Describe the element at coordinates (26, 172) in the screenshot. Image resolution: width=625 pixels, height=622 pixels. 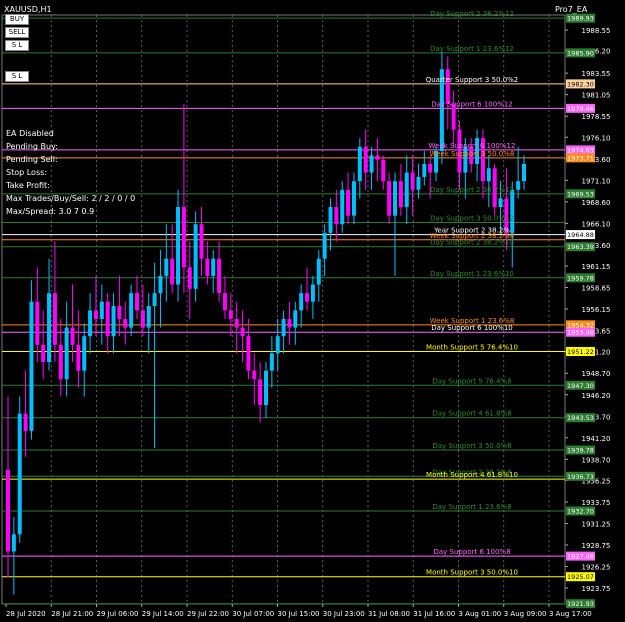
I see `stop-loss-info: Stop Loss:` at that location.